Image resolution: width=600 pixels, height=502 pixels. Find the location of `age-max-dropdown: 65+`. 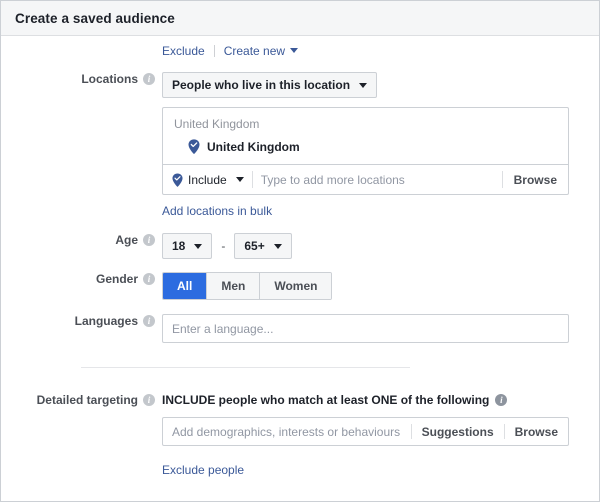

age-max-dropdown: 65+ is located at coordinates (263, 246).